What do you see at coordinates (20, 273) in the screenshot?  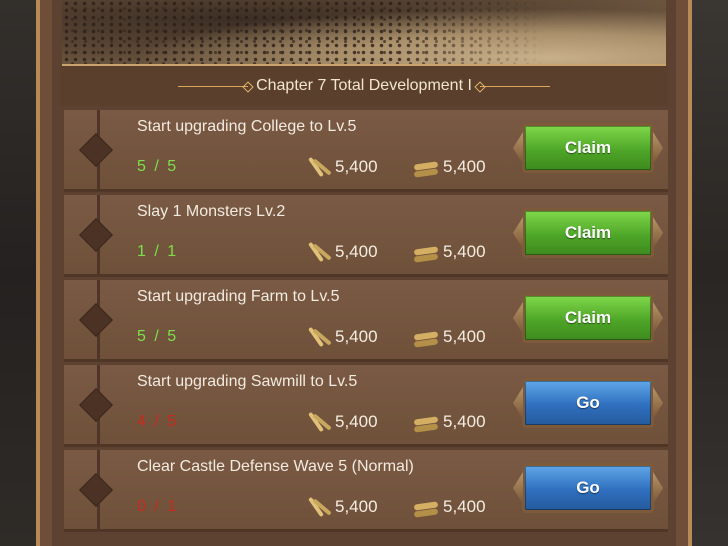 I see `background-left` at bounding box center [20, 273].